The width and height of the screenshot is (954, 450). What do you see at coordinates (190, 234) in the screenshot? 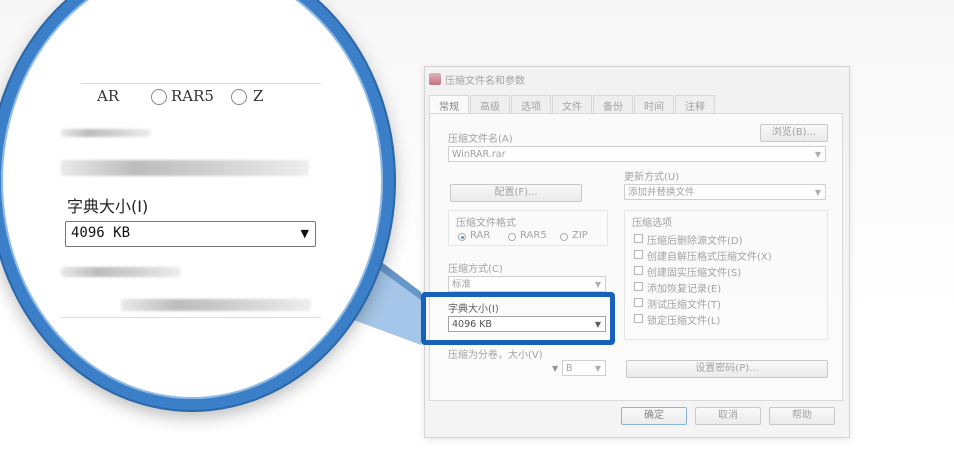
I see `dict-size-select: 4096 KB ▼` at bounding box center [190, 234].